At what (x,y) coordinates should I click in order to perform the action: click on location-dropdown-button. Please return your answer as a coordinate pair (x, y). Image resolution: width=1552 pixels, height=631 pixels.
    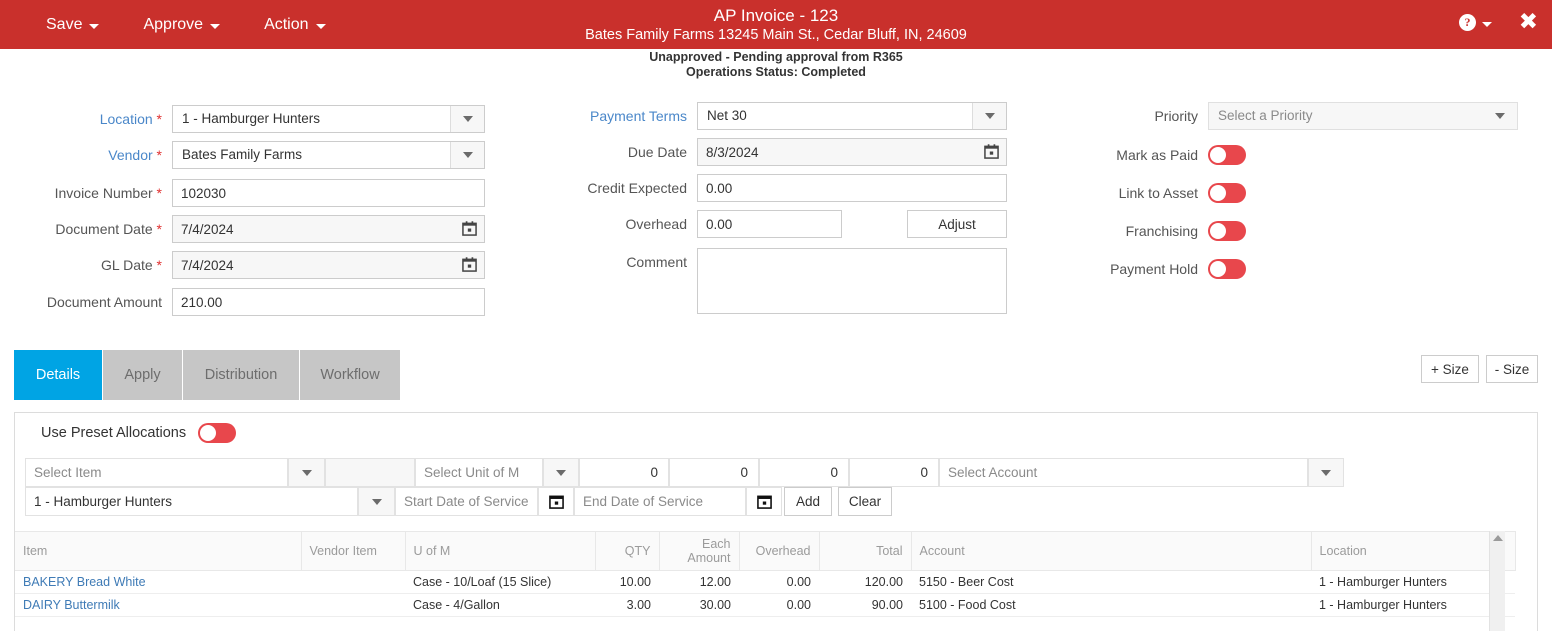
    Looking at the image, I should click on (467, 119).